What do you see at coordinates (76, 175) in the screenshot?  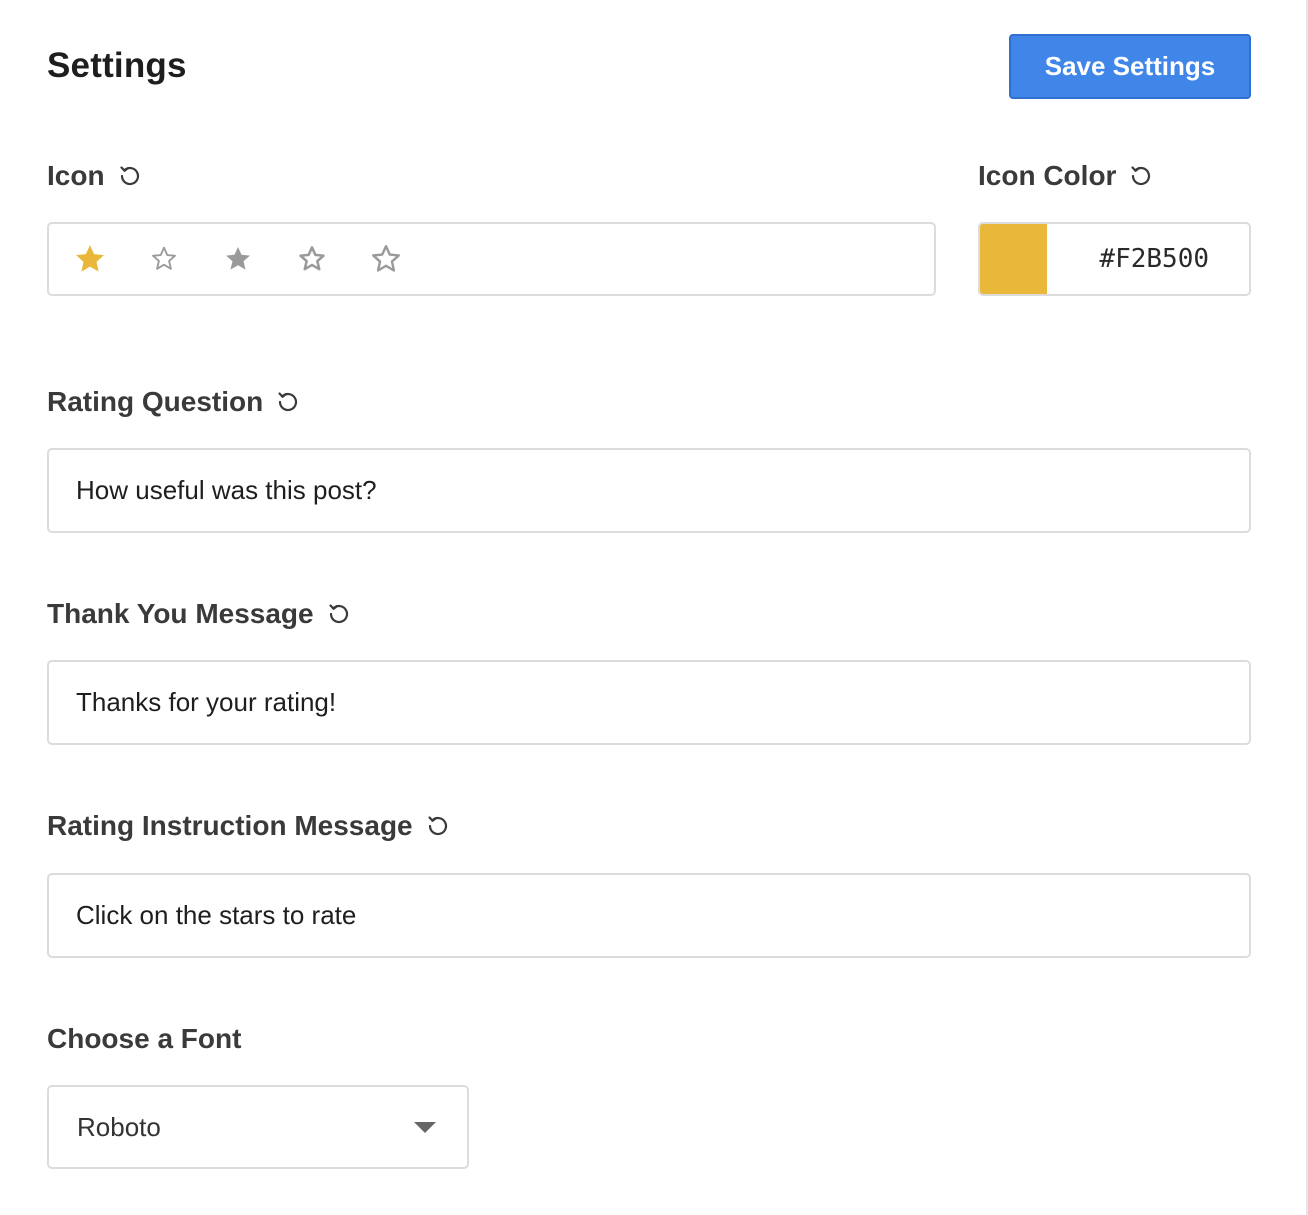 I see `icon-label: Icon` at bounding box center [76, 175].